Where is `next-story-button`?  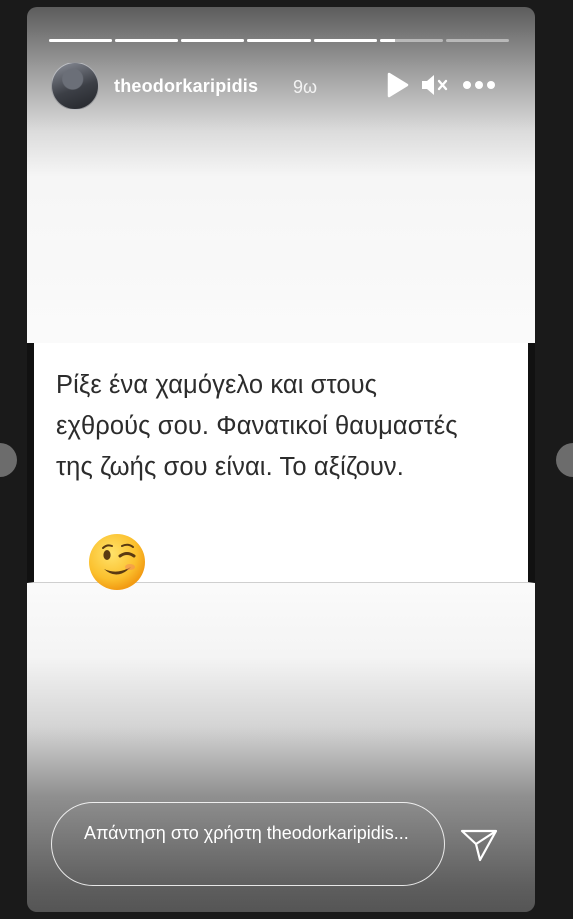 next-story-button is located at coordinates (564, 460).